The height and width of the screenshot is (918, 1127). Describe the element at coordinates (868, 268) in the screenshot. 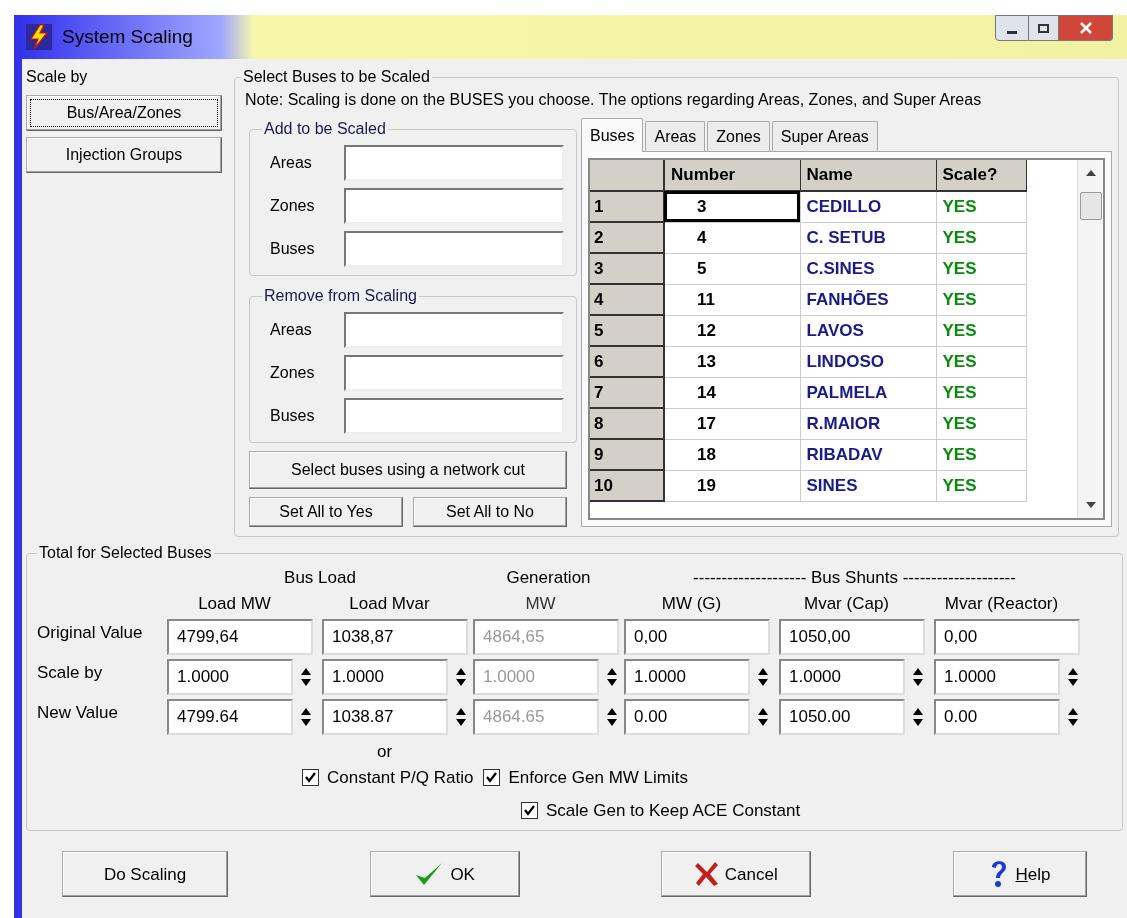

I see `table-cell: C.SINES` at that location.